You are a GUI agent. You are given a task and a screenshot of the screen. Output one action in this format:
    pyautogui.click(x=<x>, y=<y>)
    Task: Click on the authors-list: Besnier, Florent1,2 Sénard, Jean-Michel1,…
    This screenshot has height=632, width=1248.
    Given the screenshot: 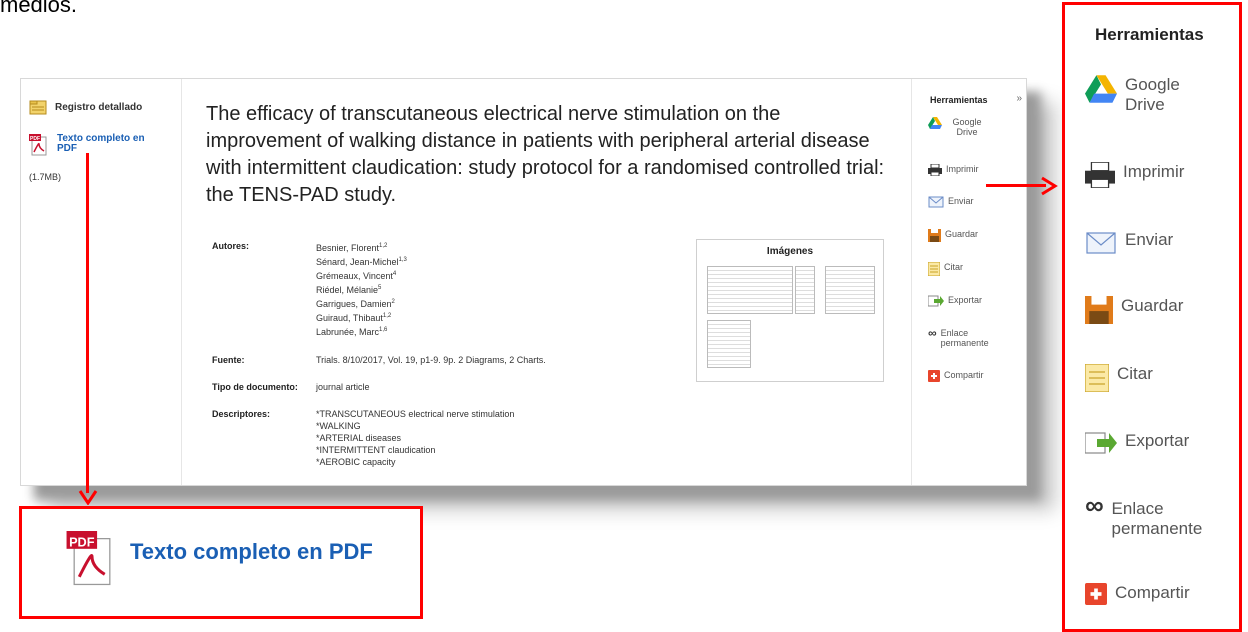 What is the action you would take?
    pyautogui.click(x=361, y=289)
    